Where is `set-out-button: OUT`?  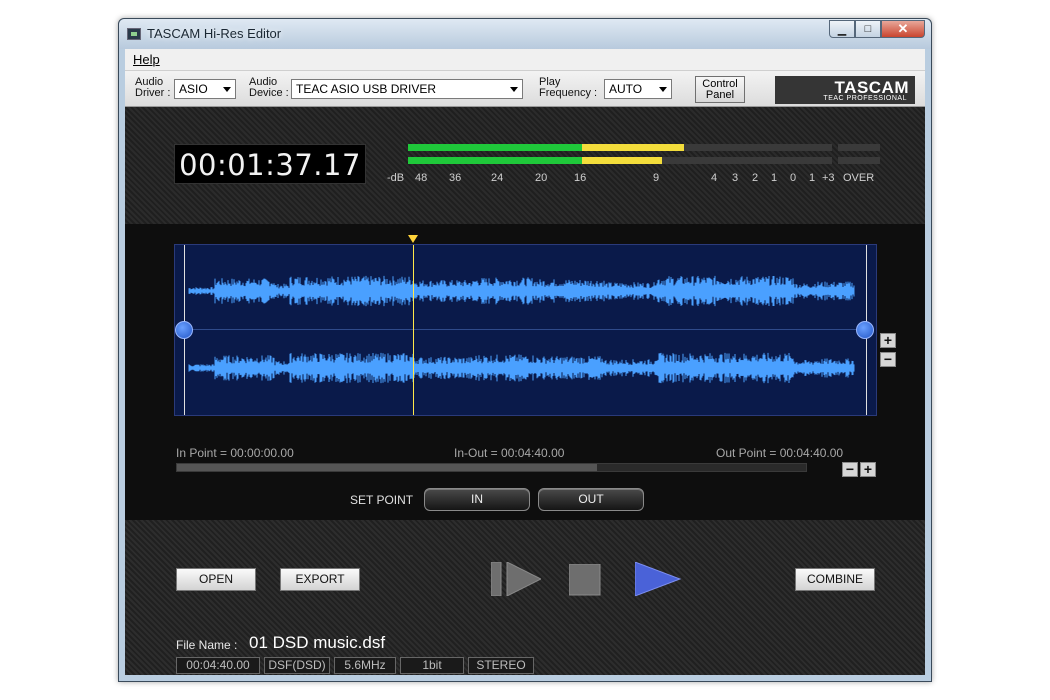
set-out-button: OUT is located at coordinates (591, 499).